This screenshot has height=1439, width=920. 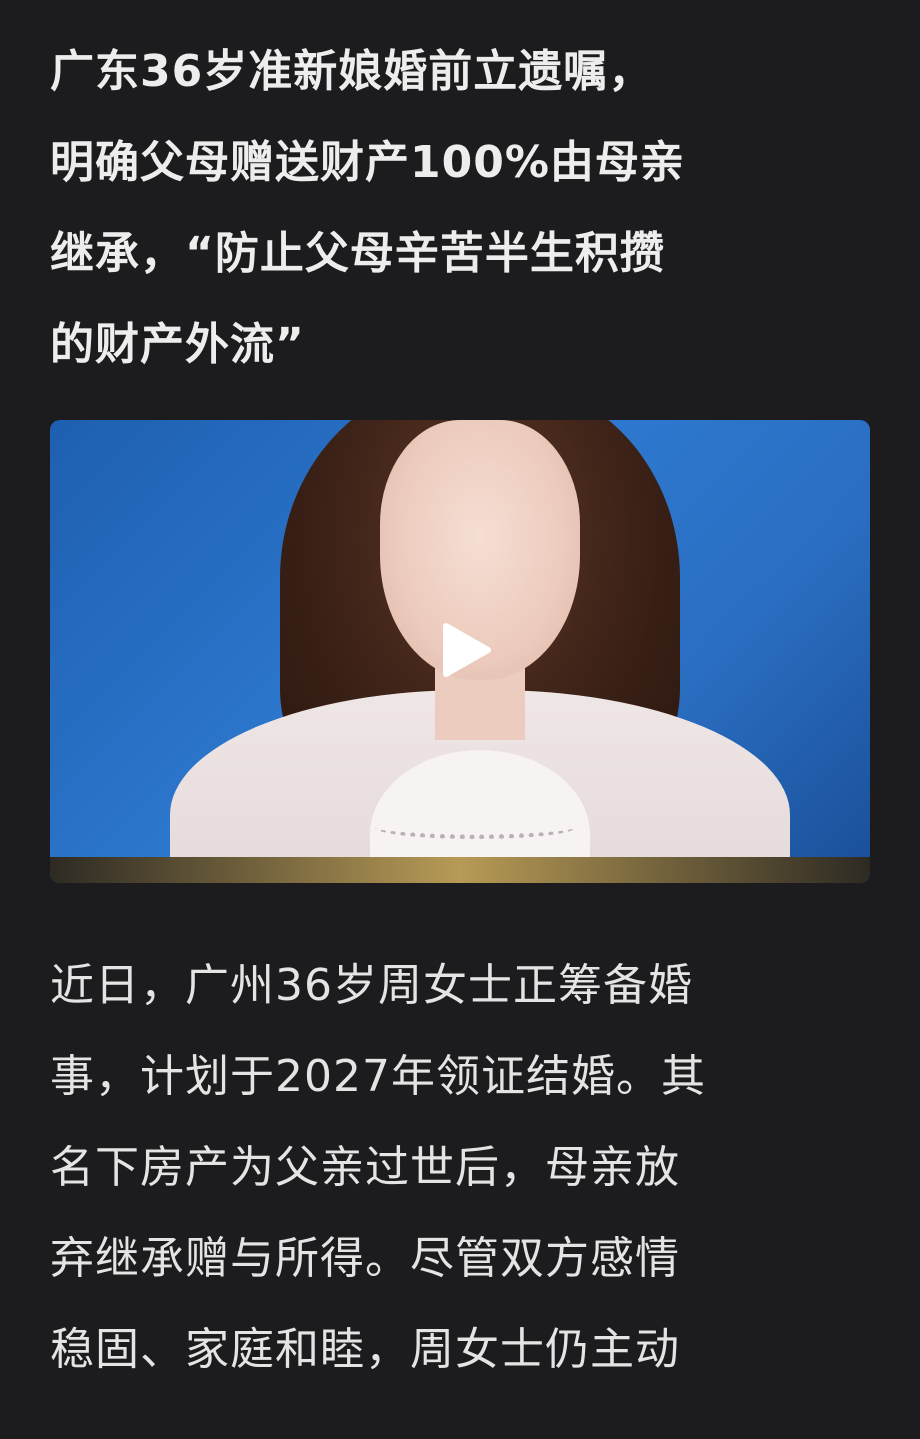 What do you see at coordinates (475, 827) in the screenshot?
I see `video-thumbnail-necklace` at bounding box center [475, 827].